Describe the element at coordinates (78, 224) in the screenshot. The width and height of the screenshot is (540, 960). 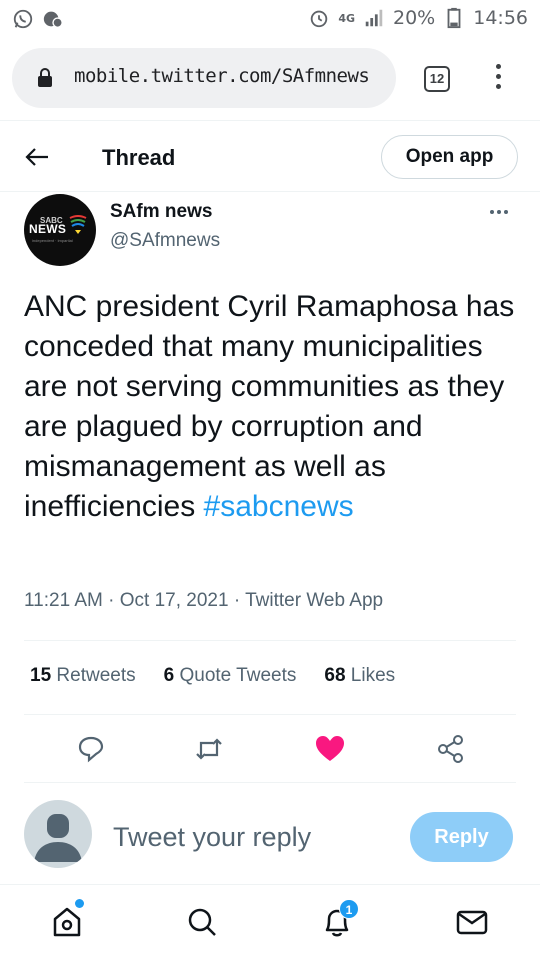
I see `sabc-logo-icon` at that location.